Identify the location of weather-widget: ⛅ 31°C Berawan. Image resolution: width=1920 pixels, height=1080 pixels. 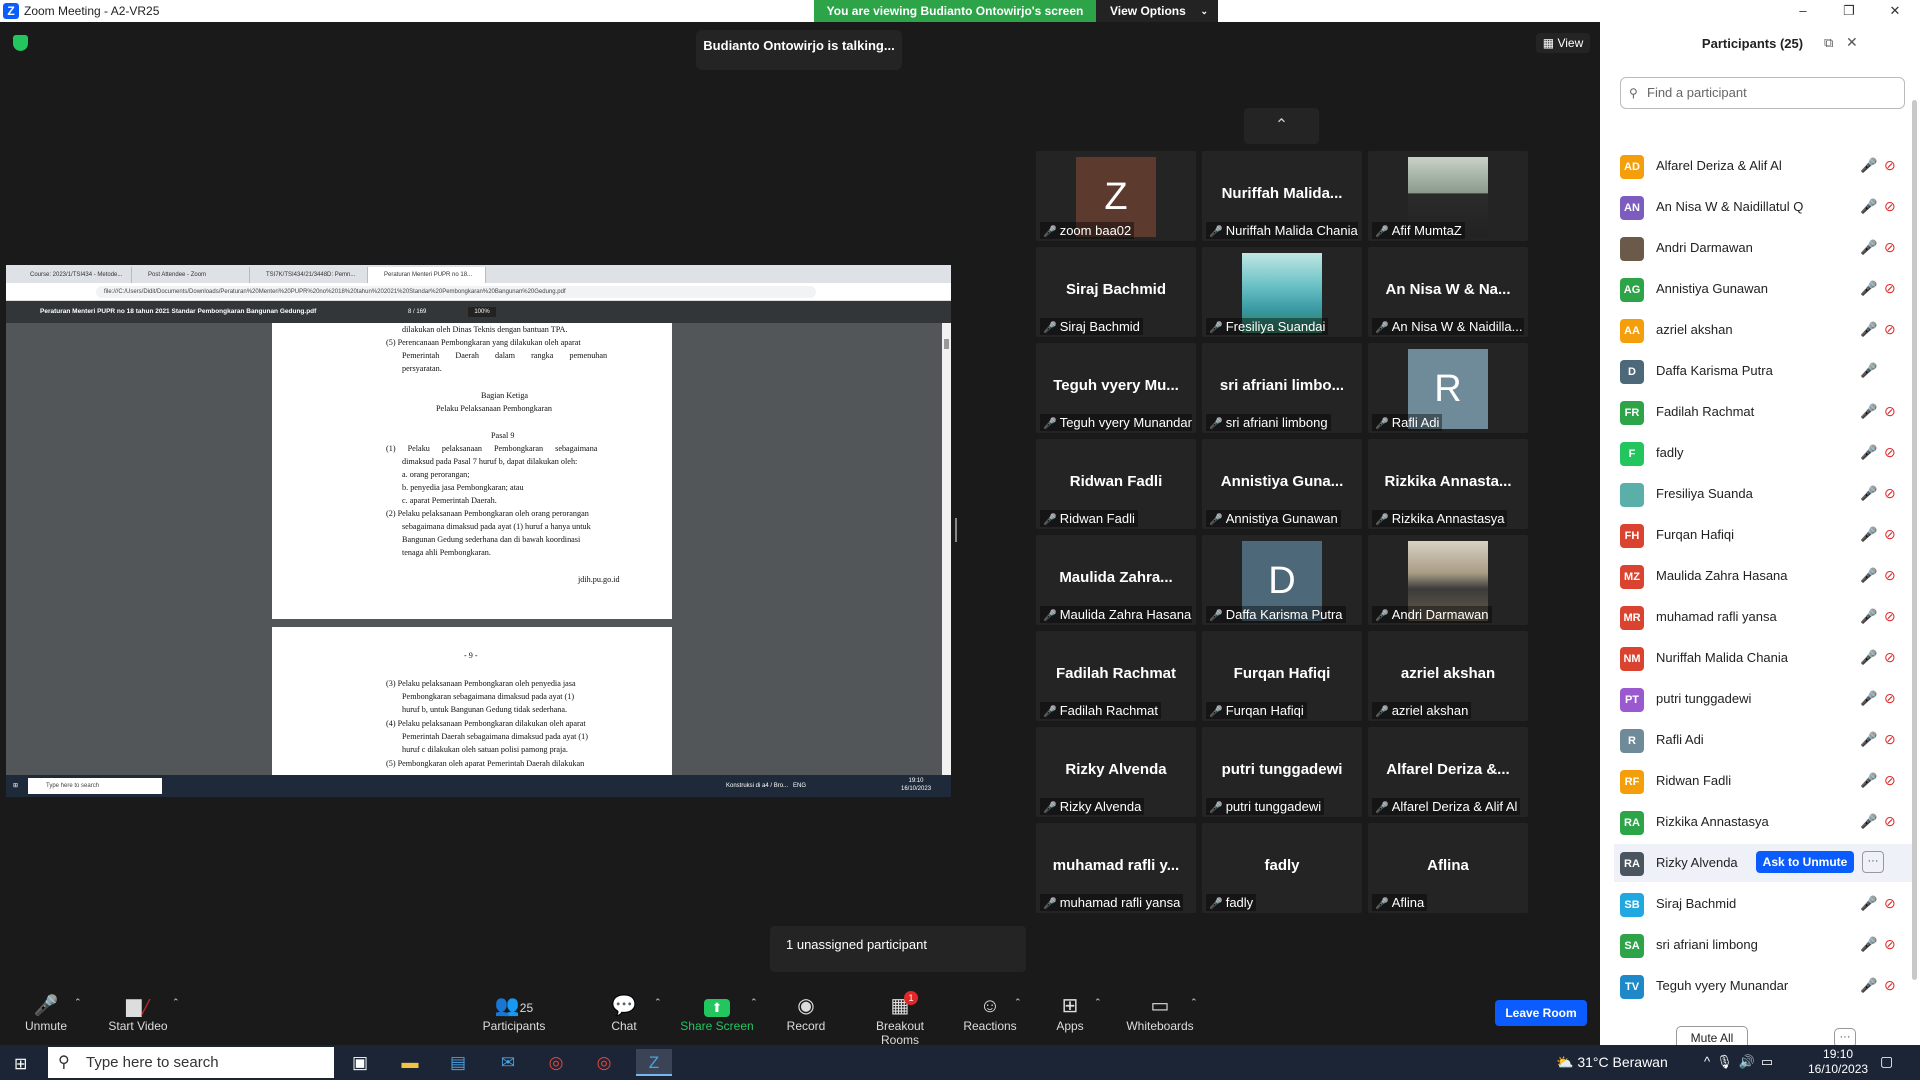
(1612, 1062).